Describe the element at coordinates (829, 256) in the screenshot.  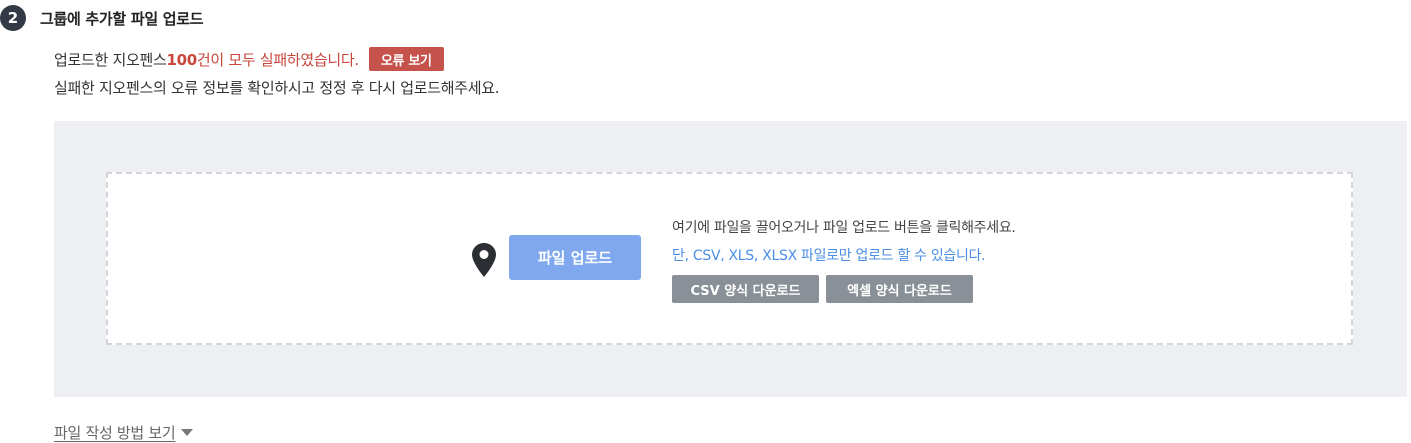
I see `supported-formats-text: 단, CSV, XLS, XLSX 파일로만 업로드 할 수 있습니다.` at that location.